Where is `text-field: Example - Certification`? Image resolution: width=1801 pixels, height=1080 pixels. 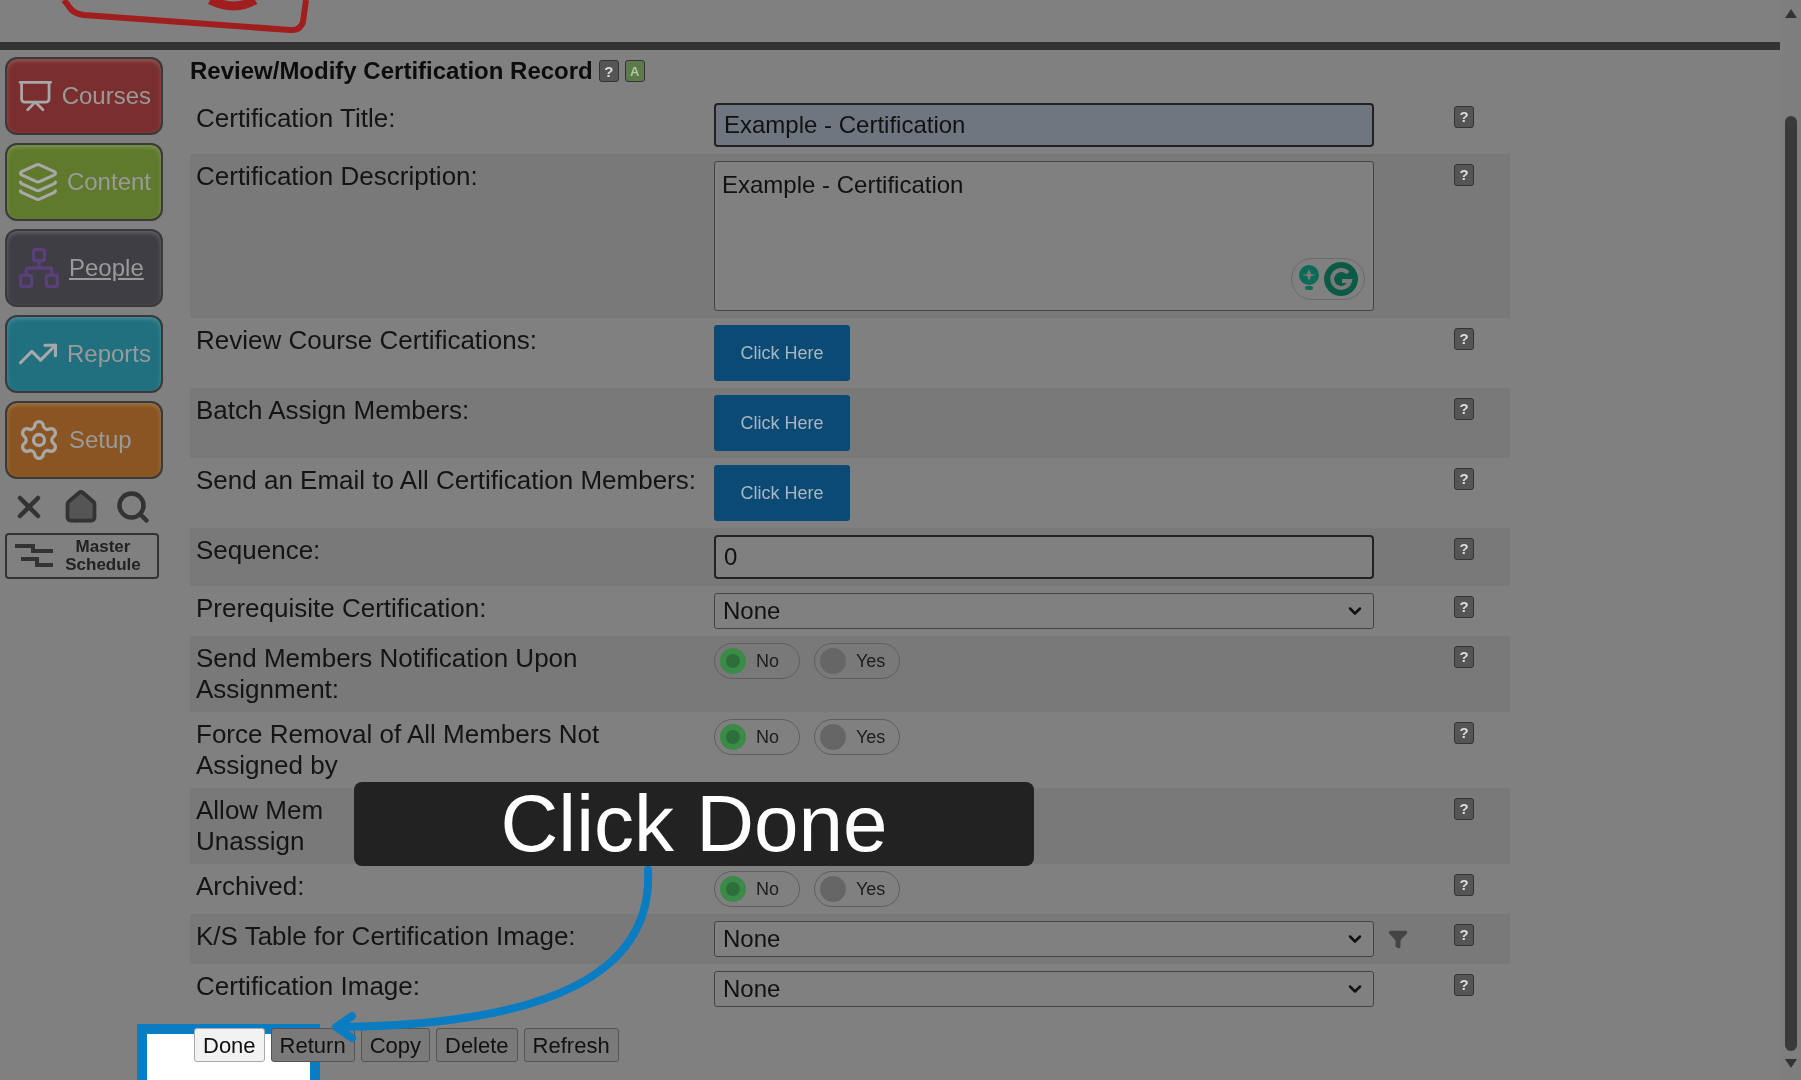
text-field: Example - Certification is located at coordinates (1044, 125).